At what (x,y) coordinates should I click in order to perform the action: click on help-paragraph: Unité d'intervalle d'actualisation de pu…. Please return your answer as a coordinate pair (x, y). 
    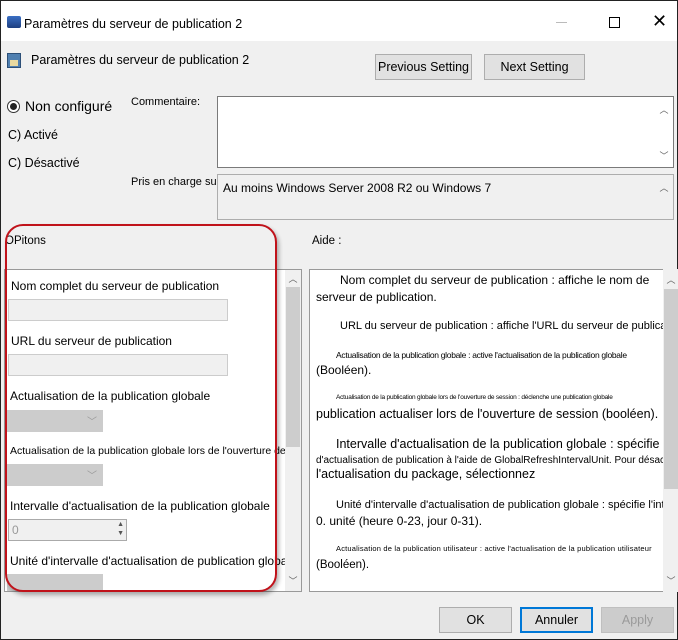
    Looking at the image, I should click on (500, 505).